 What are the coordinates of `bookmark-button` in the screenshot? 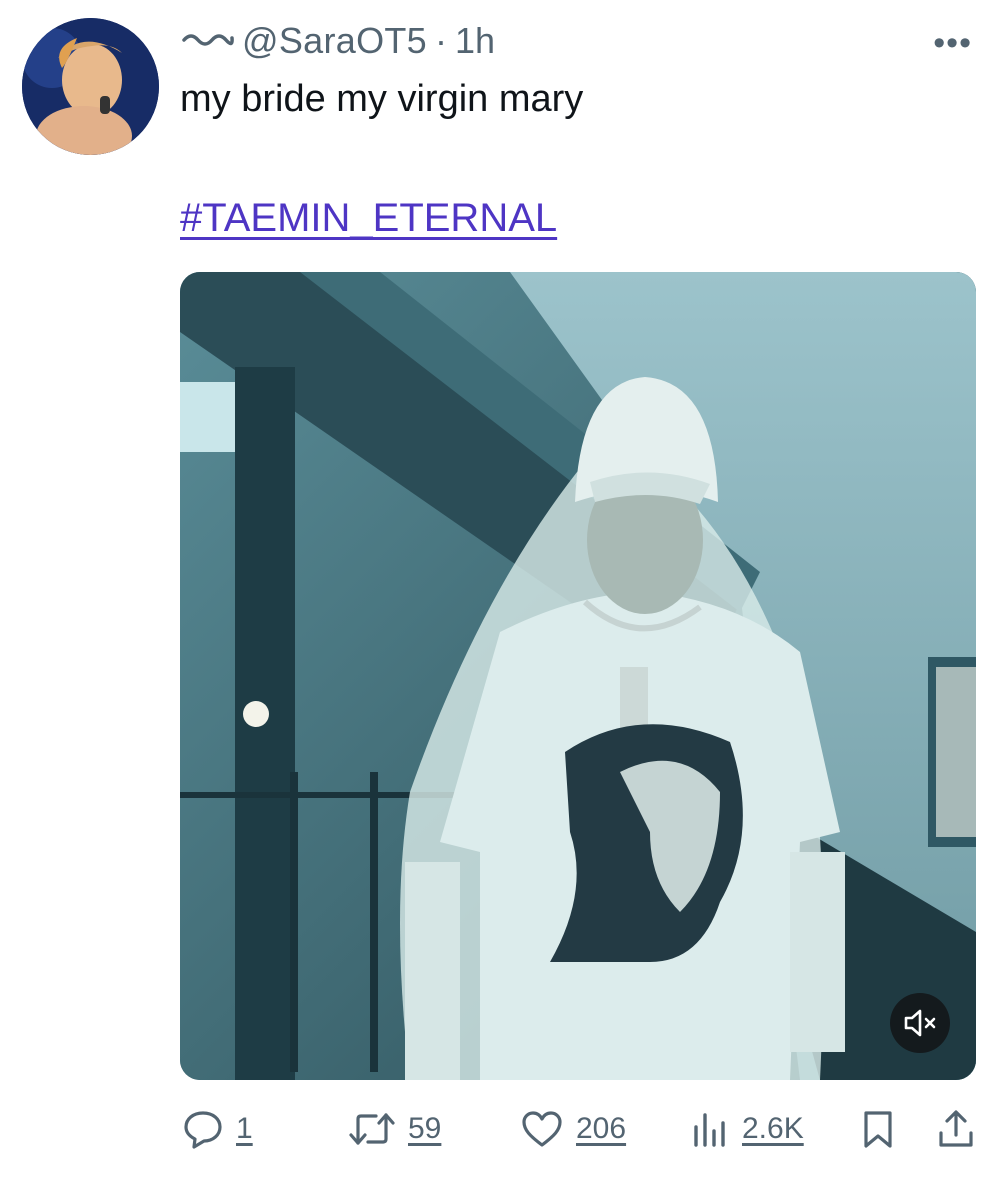 It's located at (878, 1129).